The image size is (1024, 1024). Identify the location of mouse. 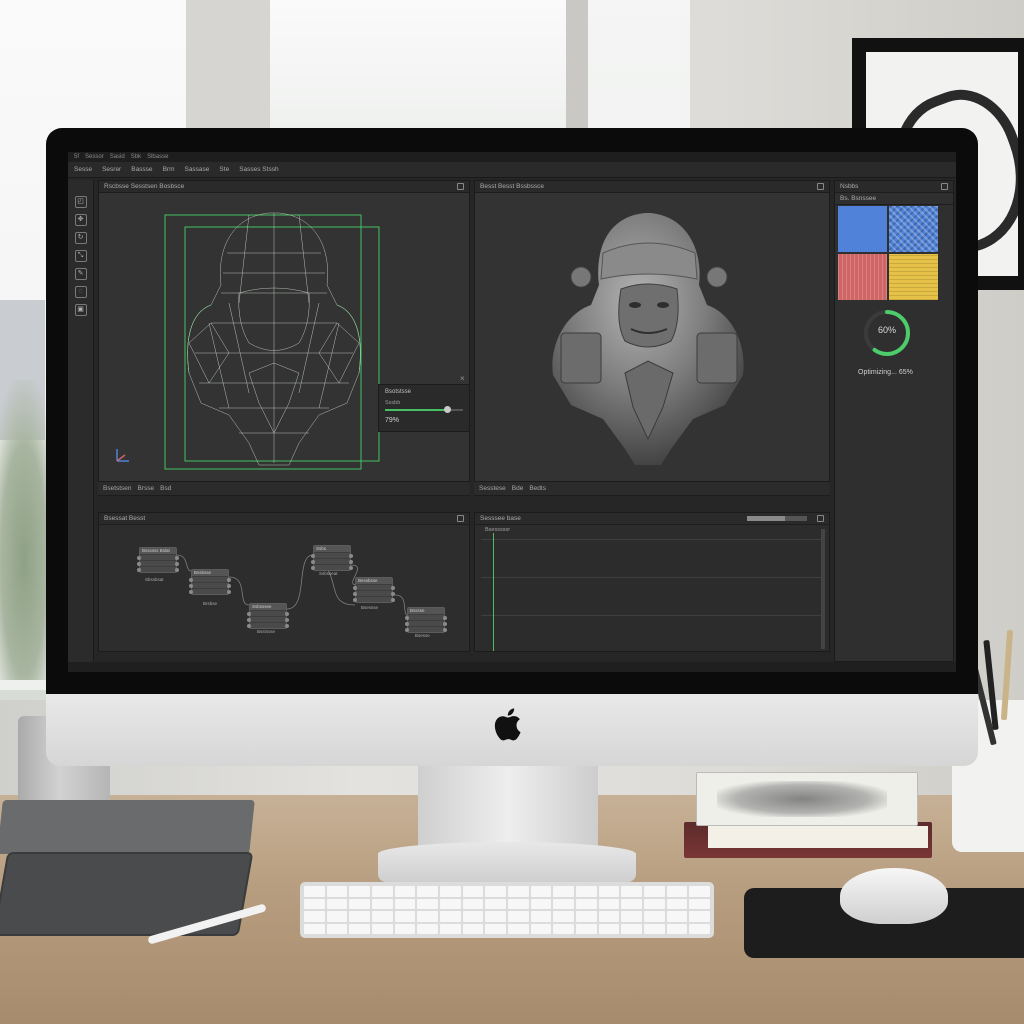
(894, 896).